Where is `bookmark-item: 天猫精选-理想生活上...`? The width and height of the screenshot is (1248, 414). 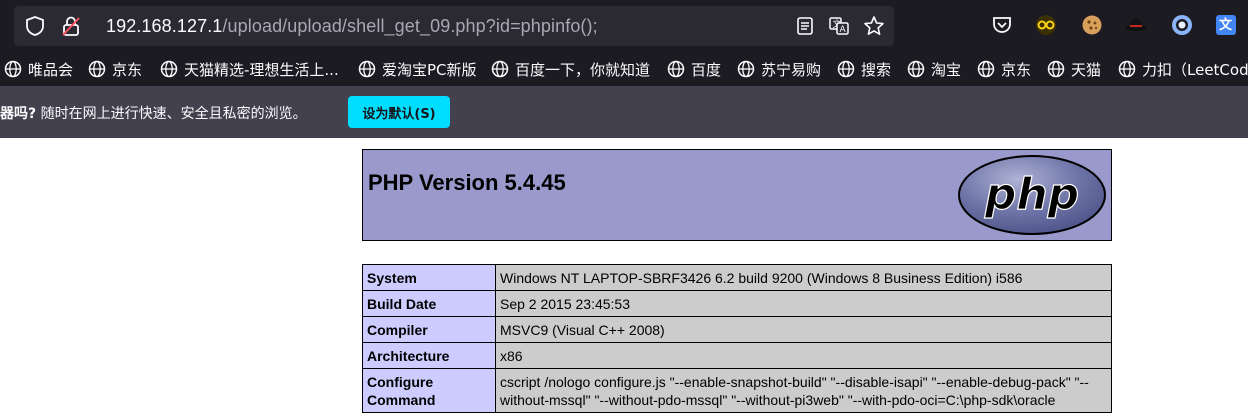 bookmark-item: 天猫精选-理想生活上... is located at coordinates (249, 69).